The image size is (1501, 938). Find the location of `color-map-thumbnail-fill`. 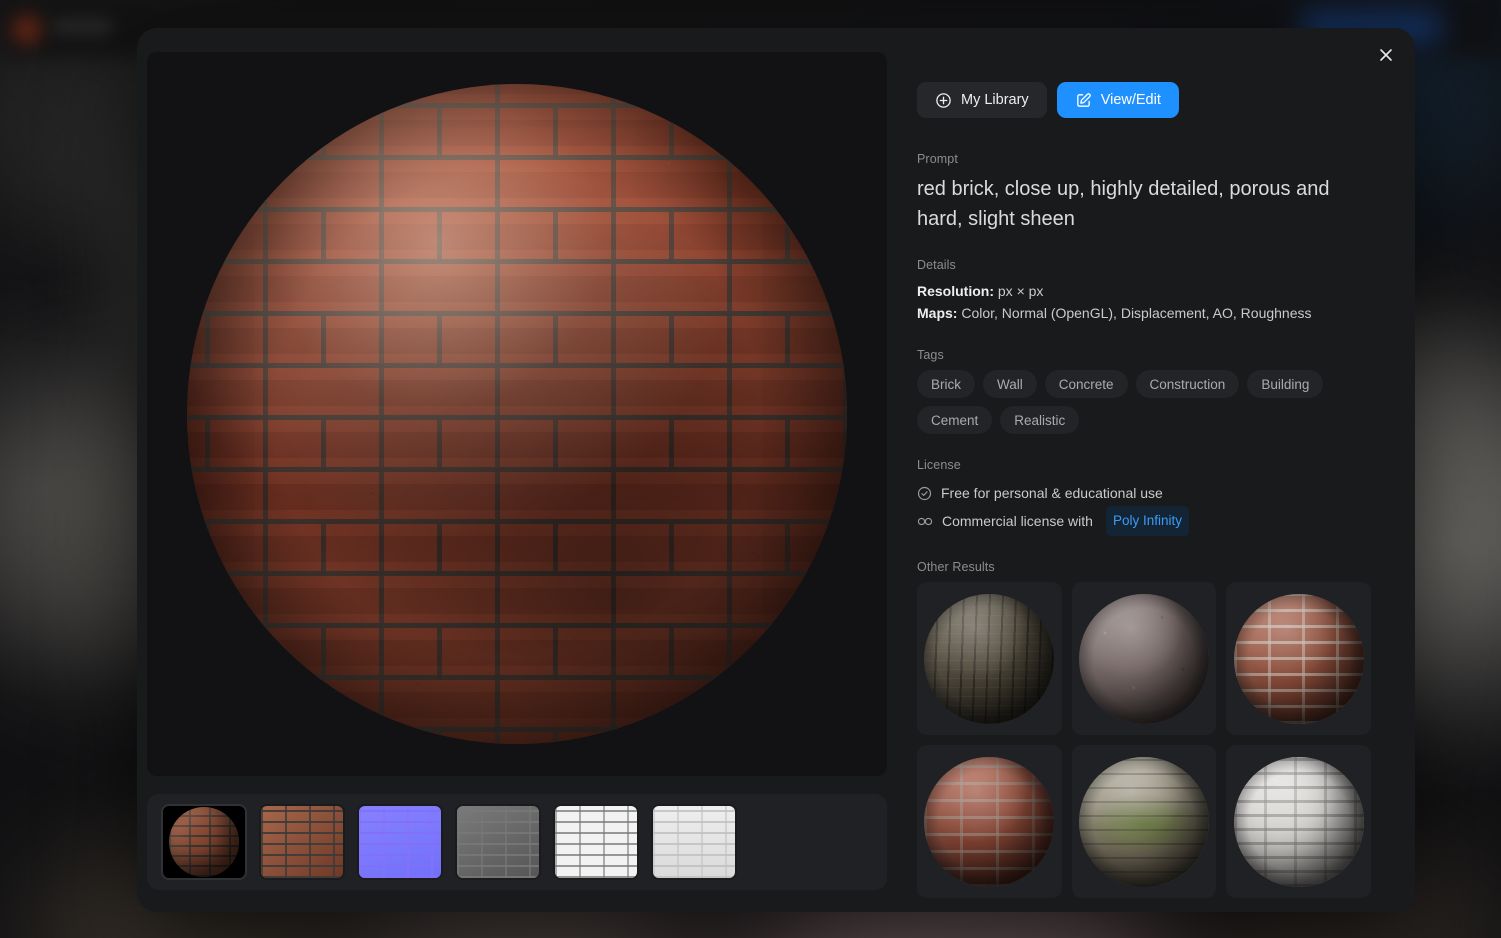

color-map-thumbnail-fill is located at coordinates (302, 842).